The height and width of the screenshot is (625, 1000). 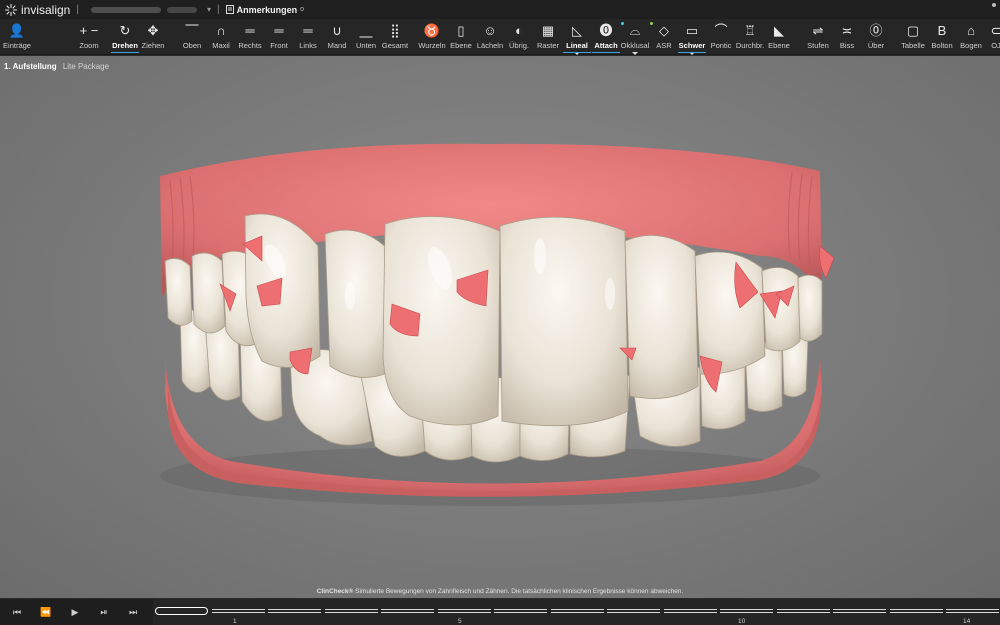 I want to click on timeline-track: 1 5 10 14, so click(x=576, y=612).